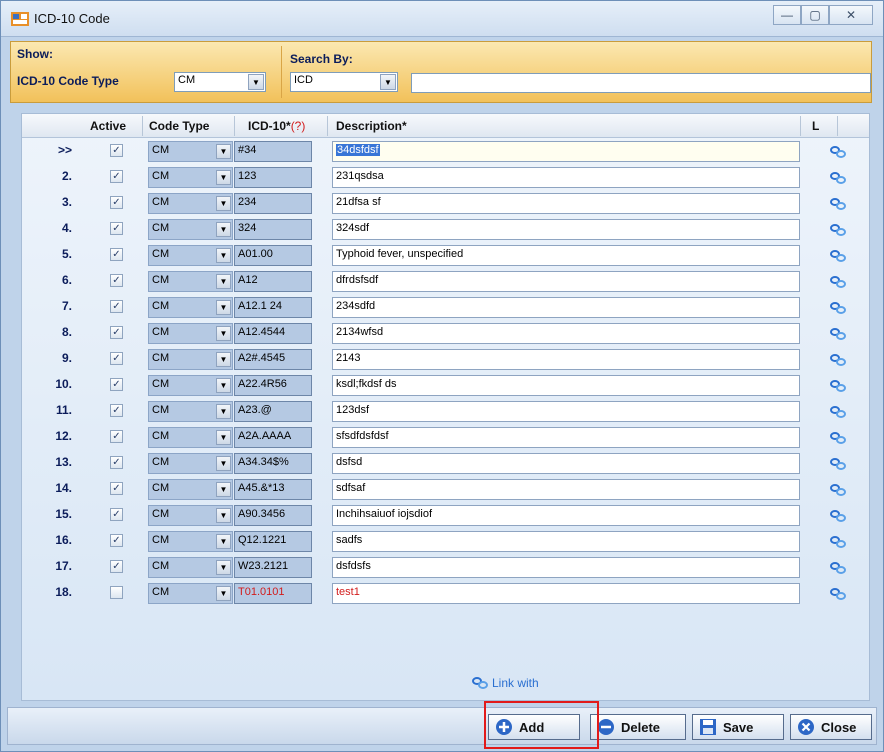 The height and width of the screenshot is (752, 884). What do you see at coordinates (566, 437) in the screenshot?
I see `description-field: sfsdfdsfdsf` at bounding box center [566, 437].